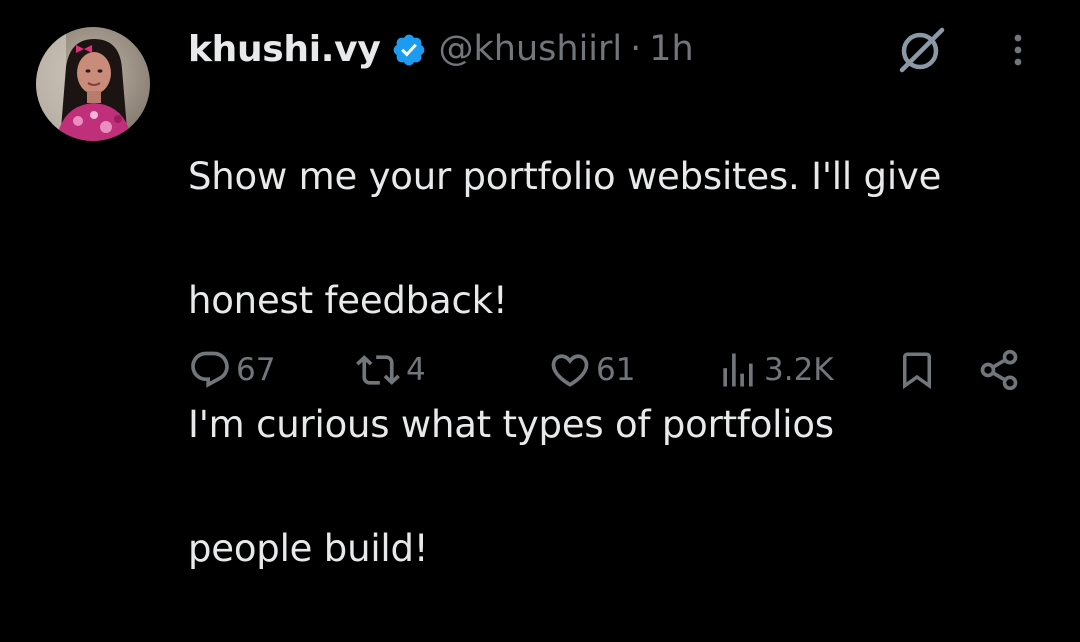 This screenshot has width=1080, height=642. Describe the element at coordinates (671, 49) in the screenshot. I see `timestamp: 1h` at that location.